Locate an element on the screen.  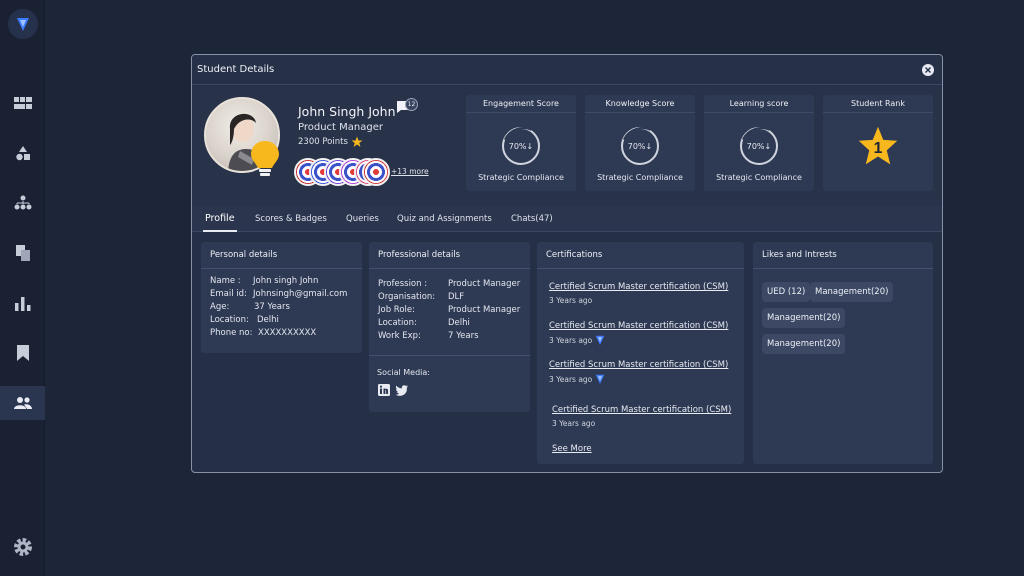
tab-queries: Queries is located at coordinates (362, 219).